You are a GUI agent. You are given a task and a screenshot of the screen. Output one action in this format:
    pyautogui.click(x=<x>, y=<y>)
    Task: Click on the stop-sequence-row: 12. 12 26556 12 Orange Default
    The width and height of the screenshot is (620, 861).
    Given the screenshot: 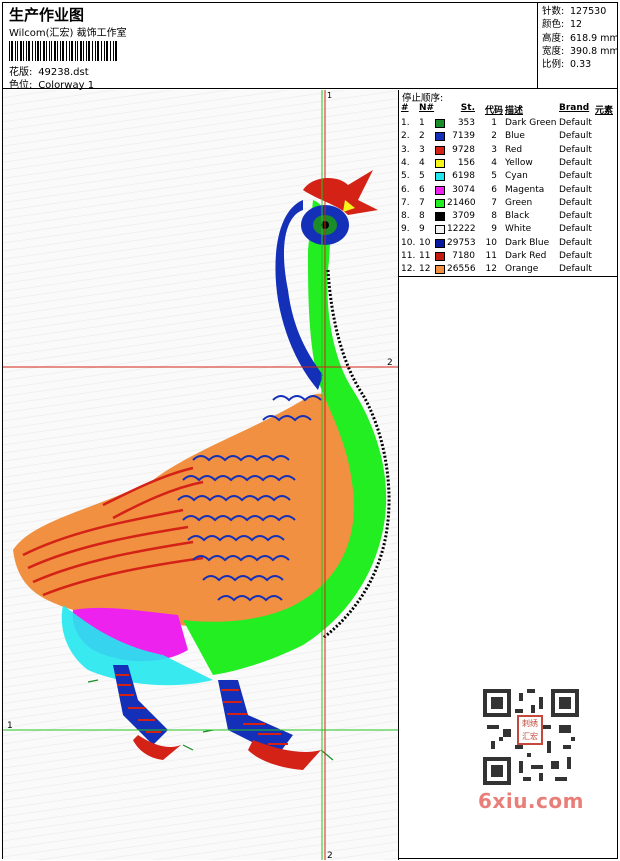 What is the action you would take?
    pyautogui.click(x=508, y=269)
    